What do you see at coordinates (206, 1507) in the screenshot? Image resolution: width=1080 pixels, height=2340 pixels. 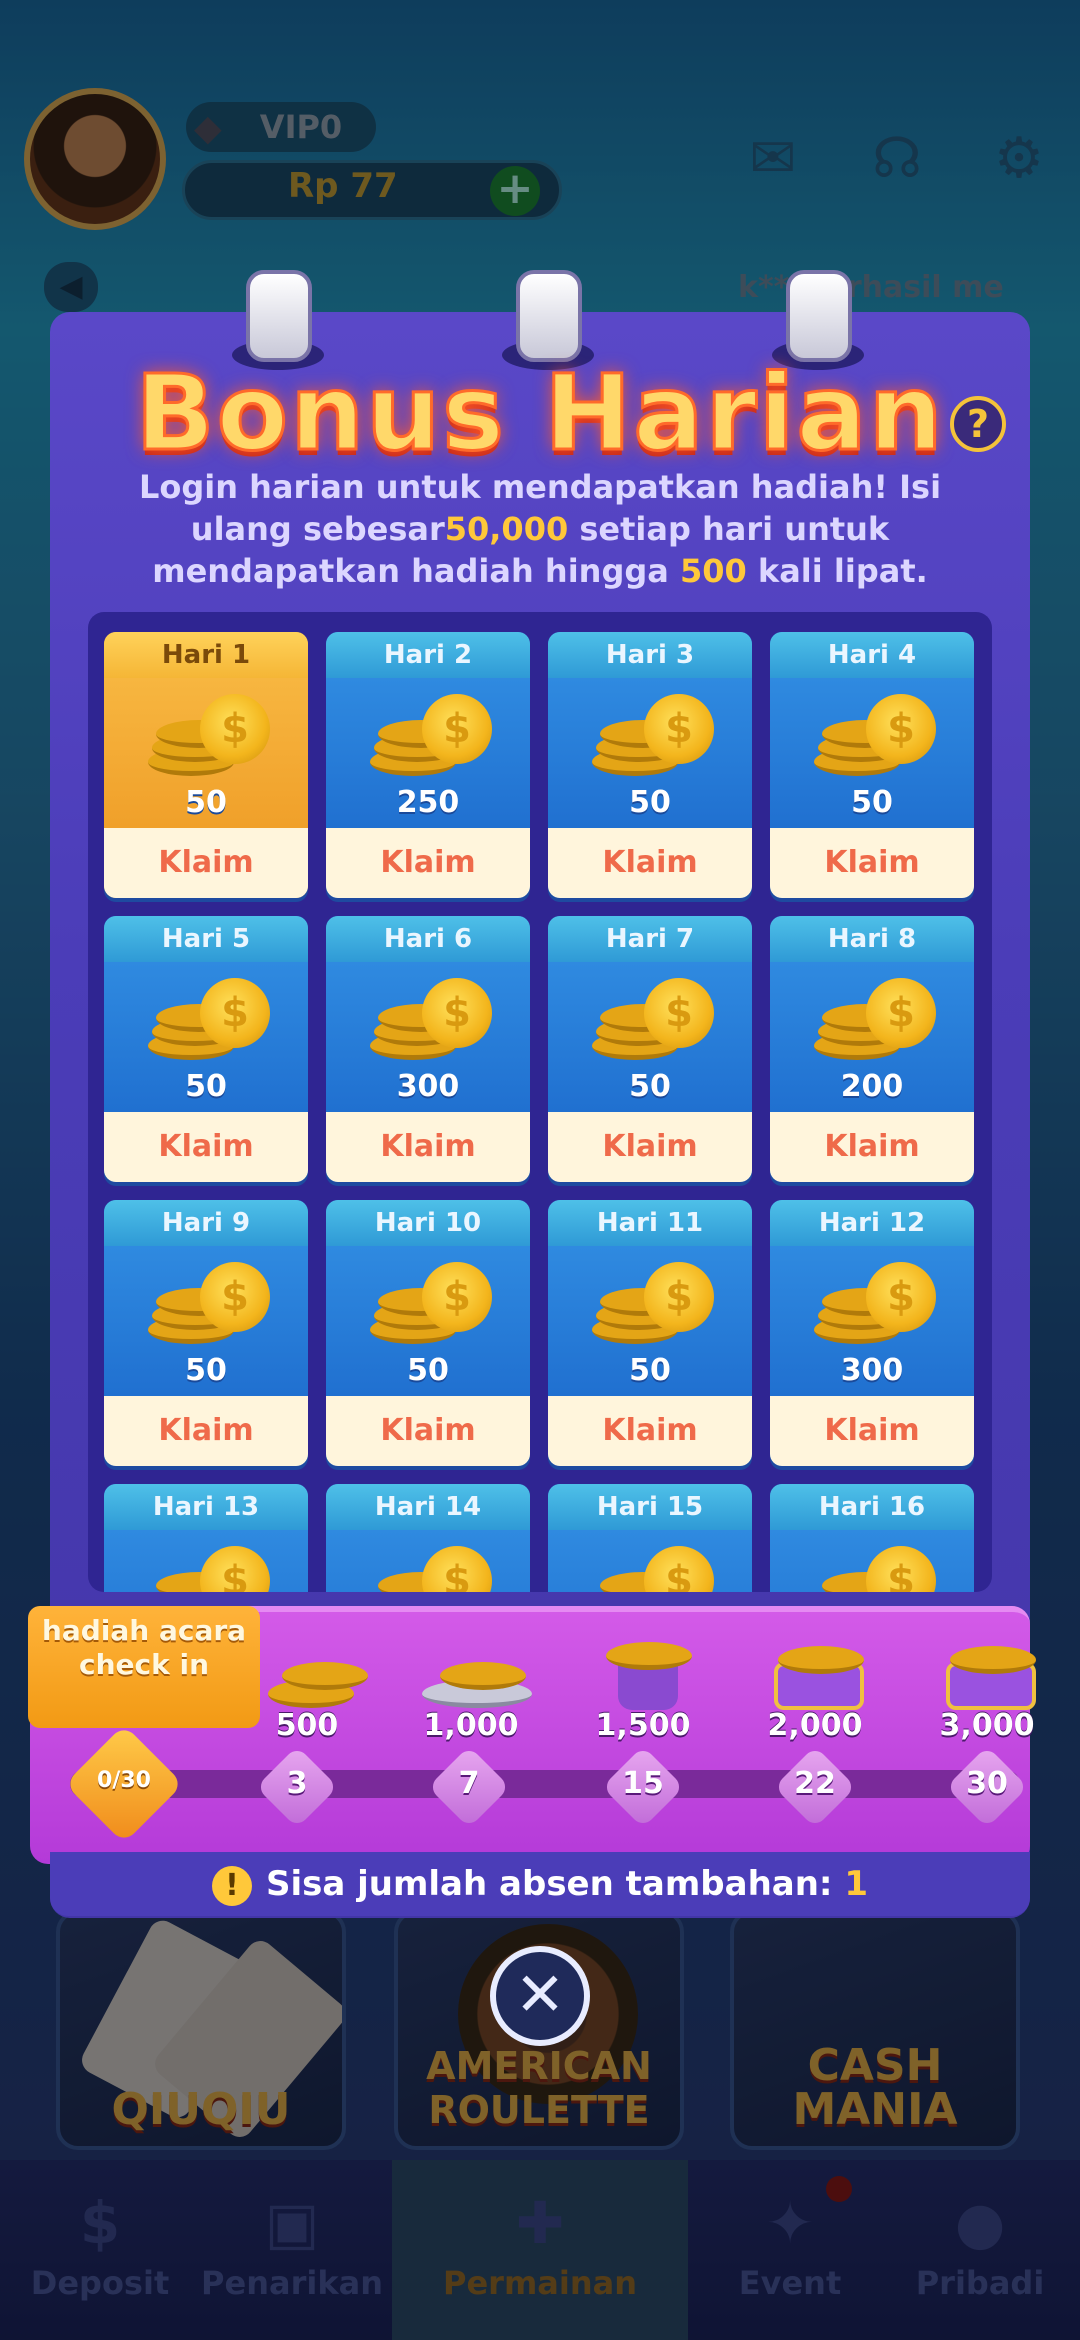 I see `day-label: Hari 13` at bounding box center [206, 1507].